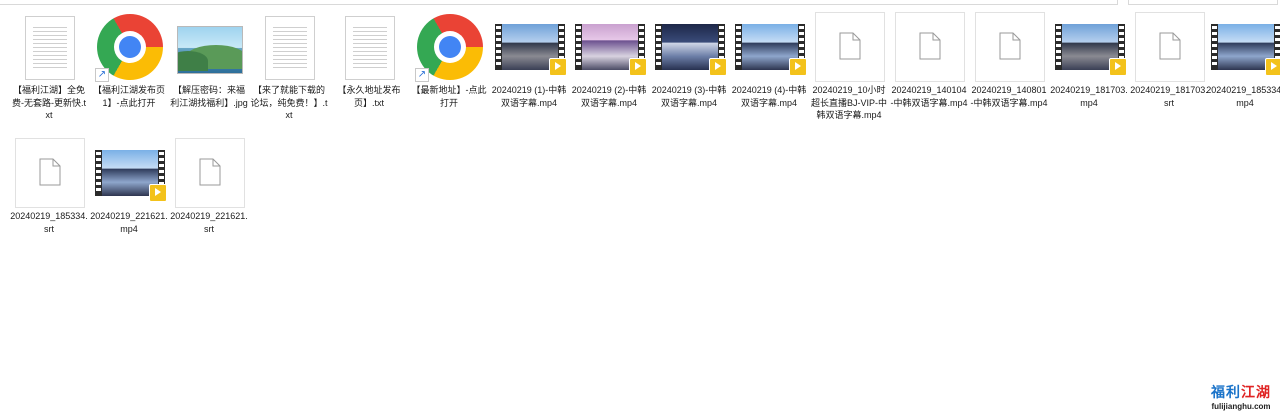  I want to click on file-name: 20240219_181703.srt, so click(1169, 96).